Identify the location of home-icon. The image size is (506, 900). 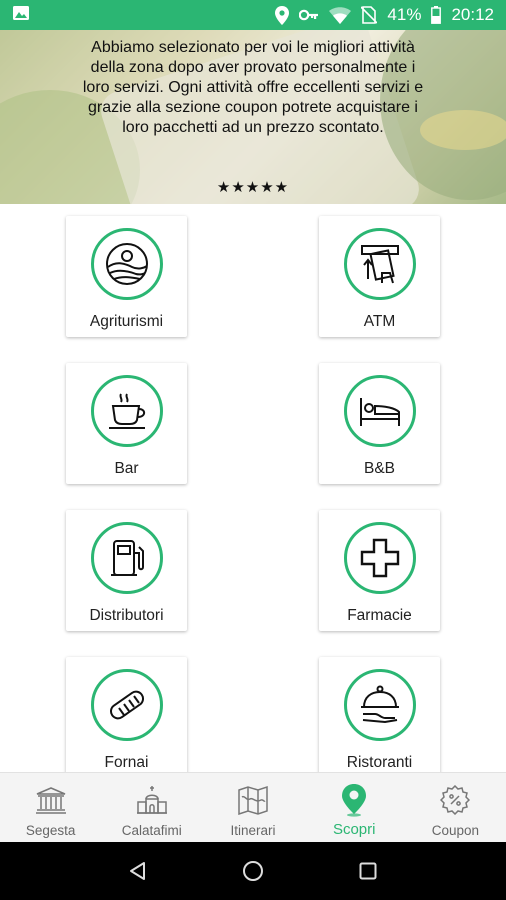
(253, 871).